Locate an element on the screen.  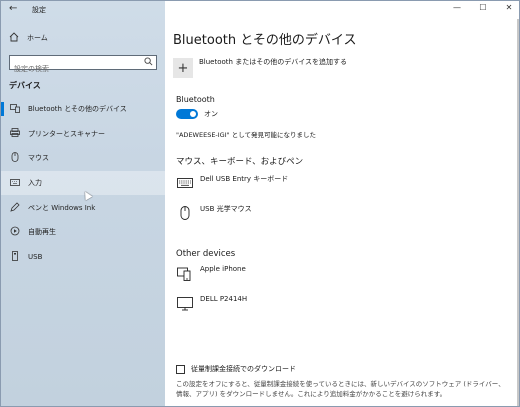
metered-download-checkbox-row: 従量制課金接続でのダウンロード is located at coordinates (236, 369).